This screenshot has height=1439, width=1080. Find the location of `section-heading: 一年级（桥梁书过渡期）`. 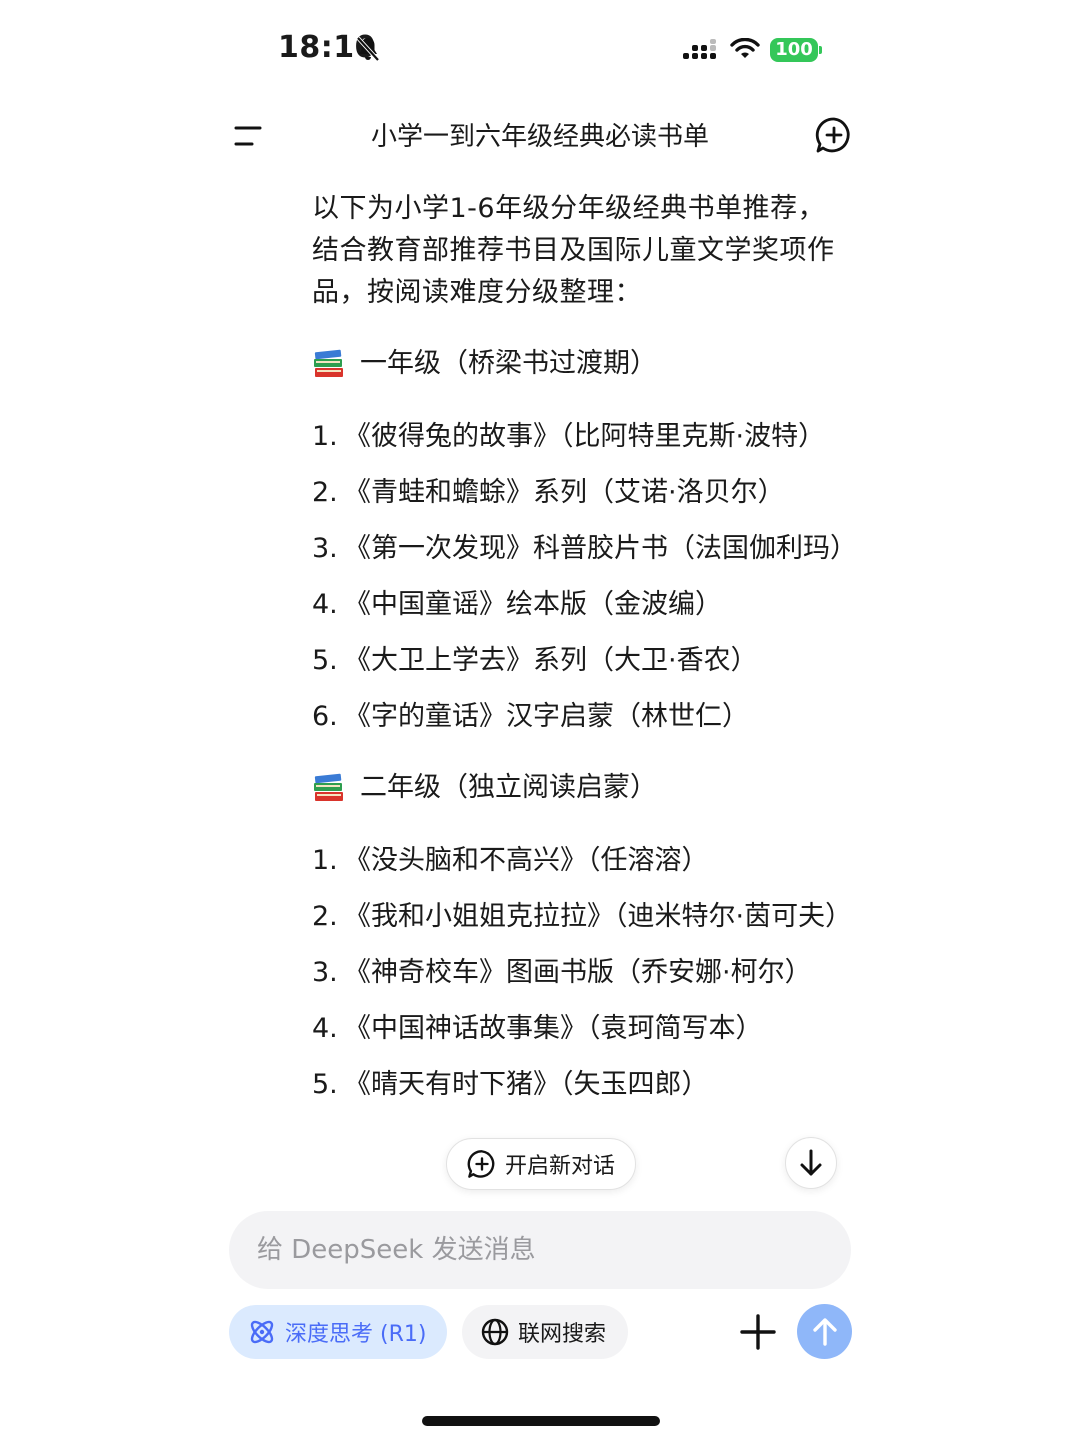

section-heading: 一年级（桥梁书过渡期） is located at coordinates (582, 364).